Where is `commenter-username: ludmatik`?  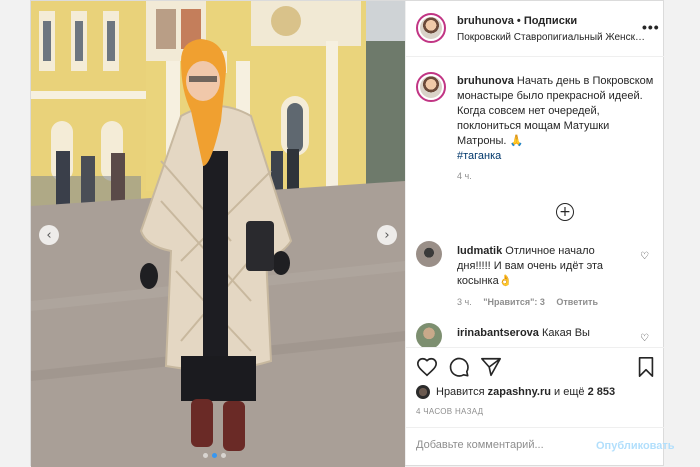
commenter-username: ludmatik is located at coordinates (479, 251).